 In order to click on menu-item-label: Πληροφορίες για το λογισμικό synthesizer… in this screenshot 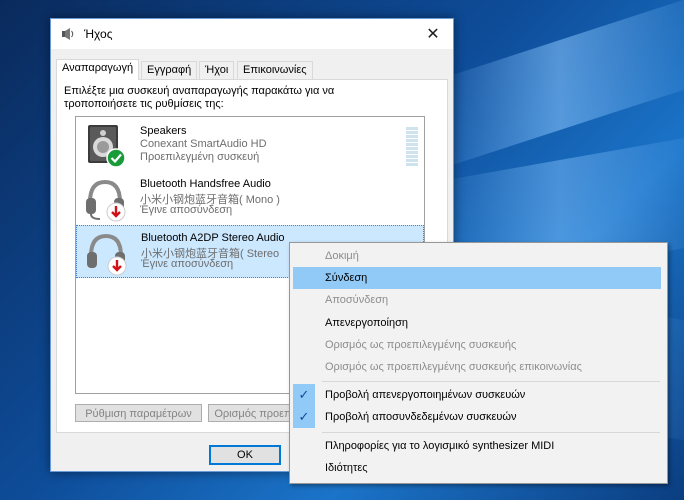, I will do `click(440, 446)`.